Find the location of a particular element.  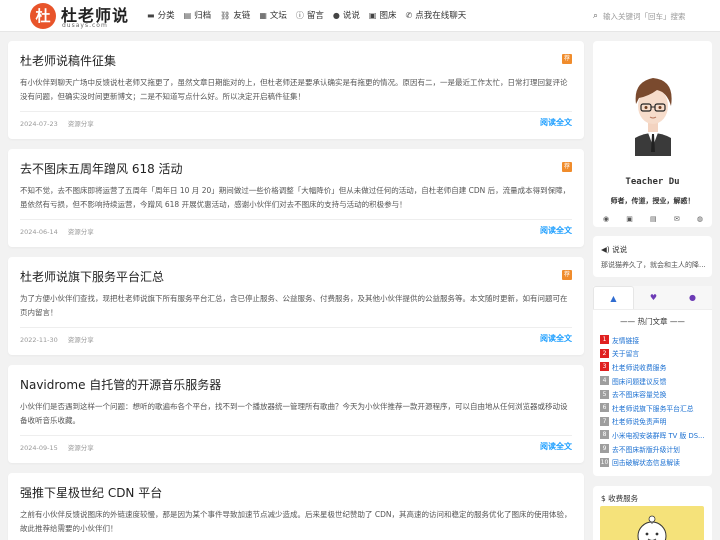

list-item: 1 友情链接 is located at coordinates (655, 340).